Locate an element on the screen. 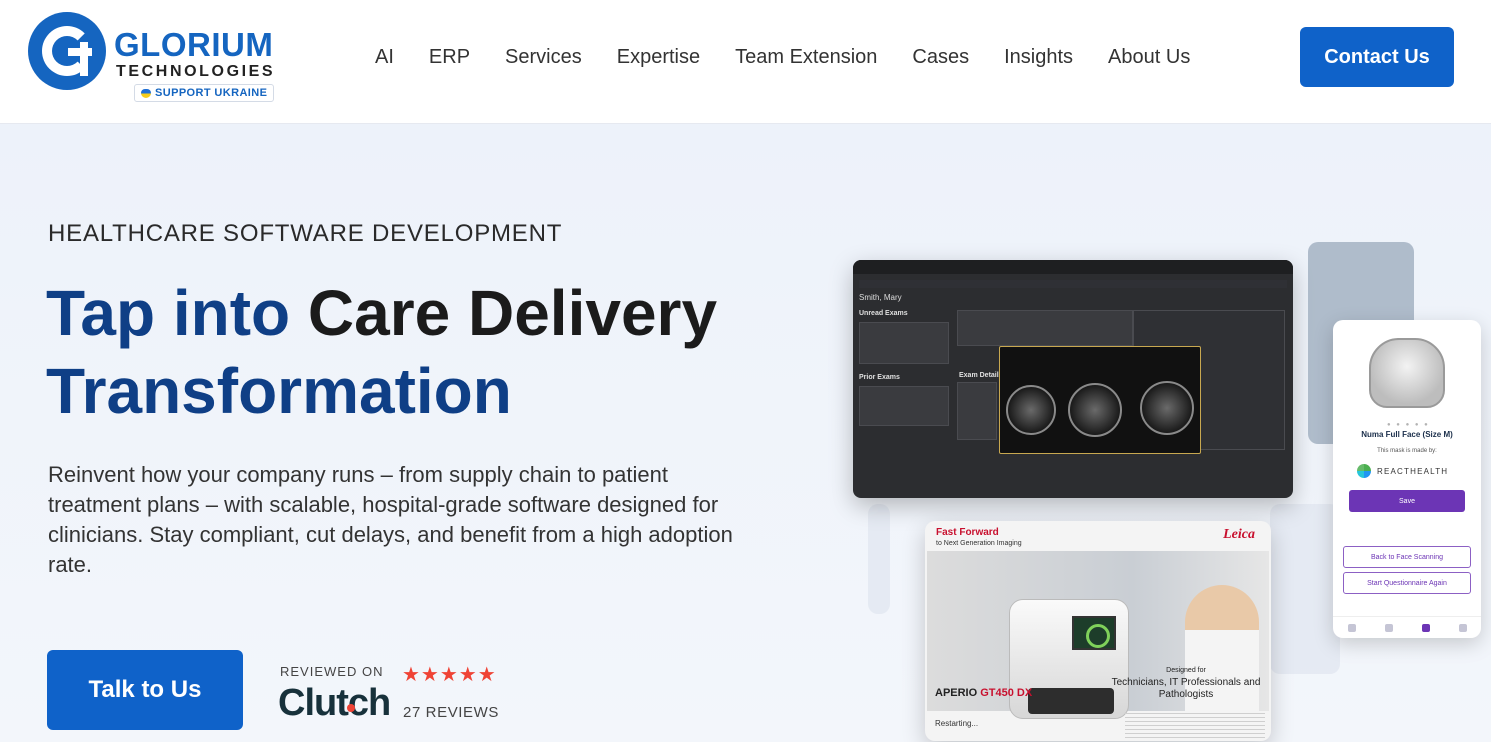 The image size is (1491, 742). scanner-device-image is located at coordinates (1069, 659).